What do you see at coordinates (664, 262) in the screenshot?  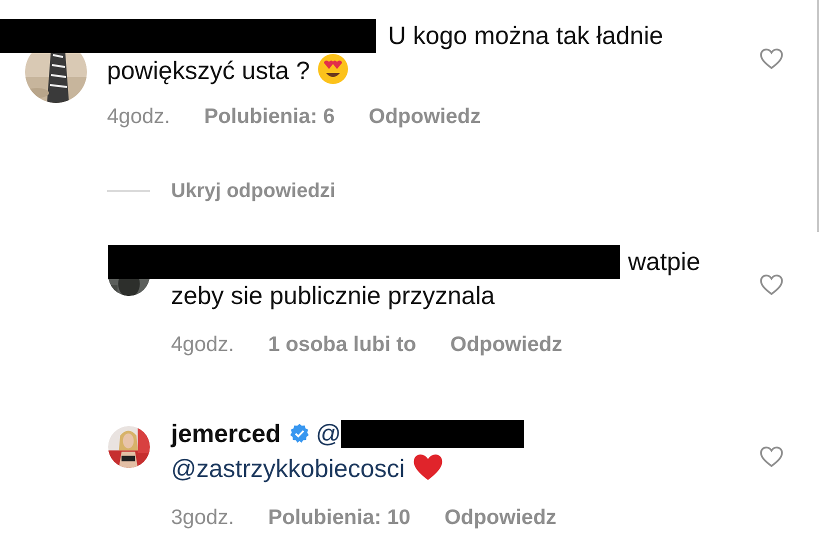 I see `comment-text: watpie` at bounding box center [664, 262].